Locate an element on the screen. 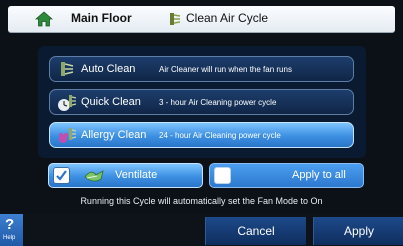 The image size is (403, 246). header-bar: Main Floor Clean Air Cycle is located at coordinates (201, 19).